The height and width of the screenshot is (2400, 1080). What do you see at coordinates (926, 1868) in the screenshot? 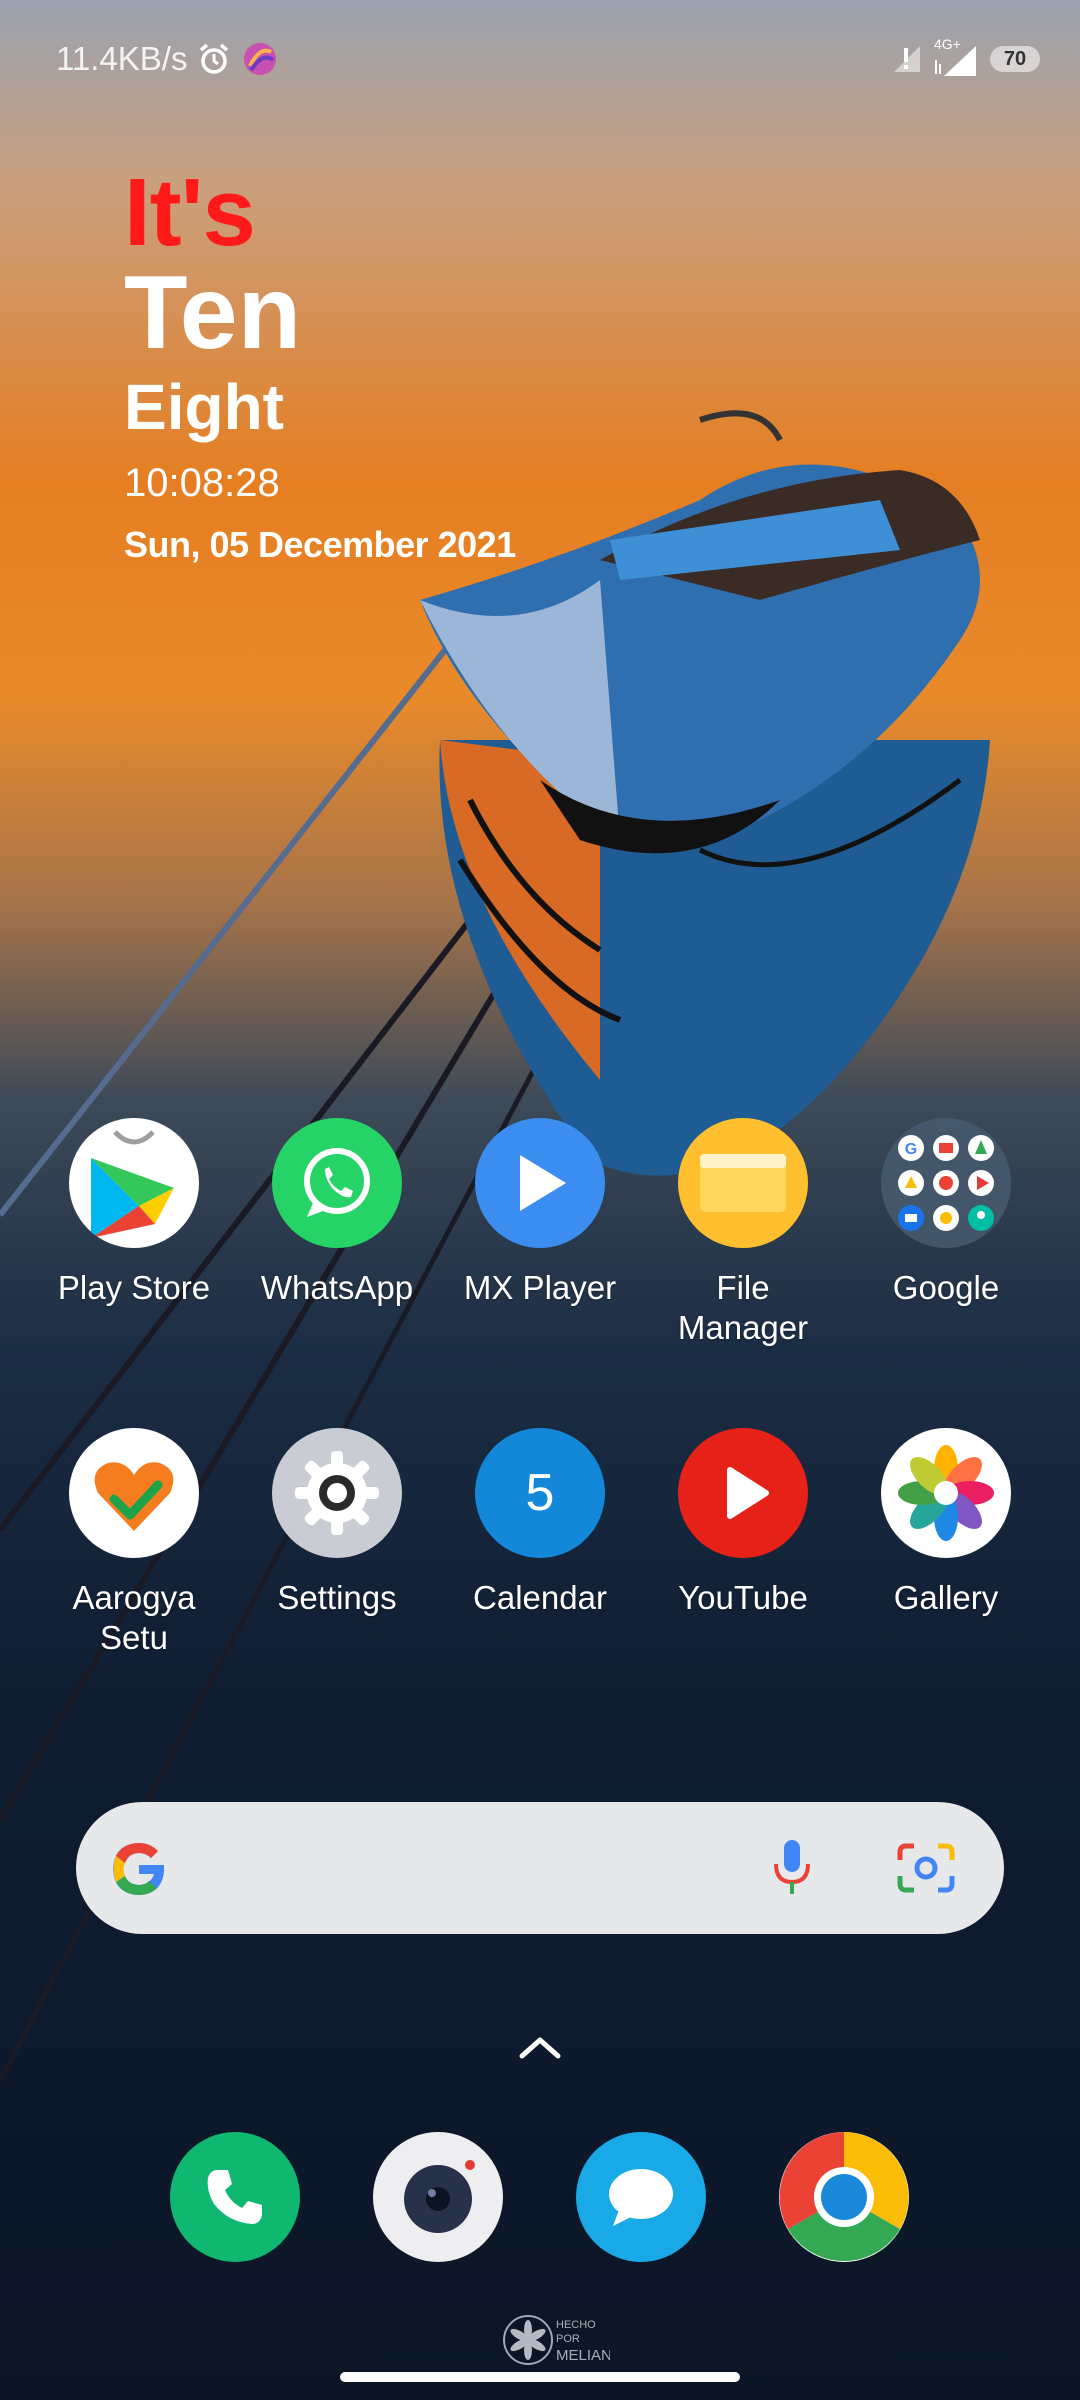
I see `google-lens-icon` at bounding box center [926, 1868].